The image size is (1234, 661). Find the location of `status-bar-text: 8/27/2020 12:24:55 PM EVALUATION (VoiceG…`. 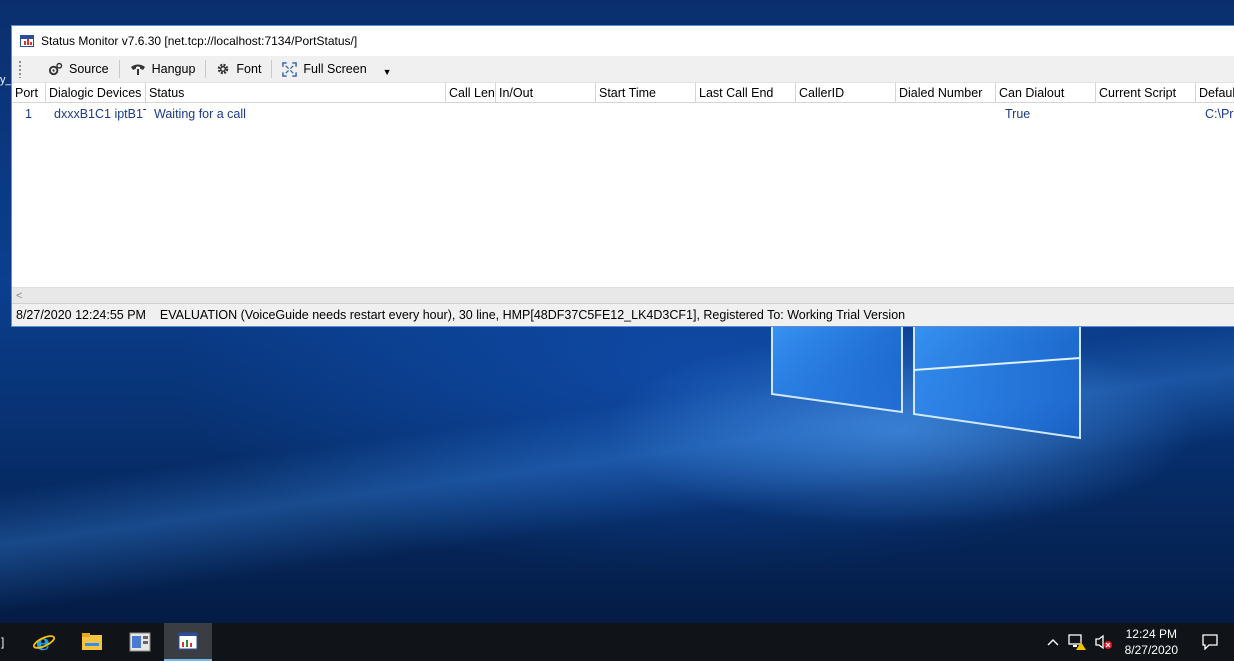

status-bar-text: 8/27/2020 12:24:55 PM EVALUATION (VoiceG… is located at coordinates (461, 315).